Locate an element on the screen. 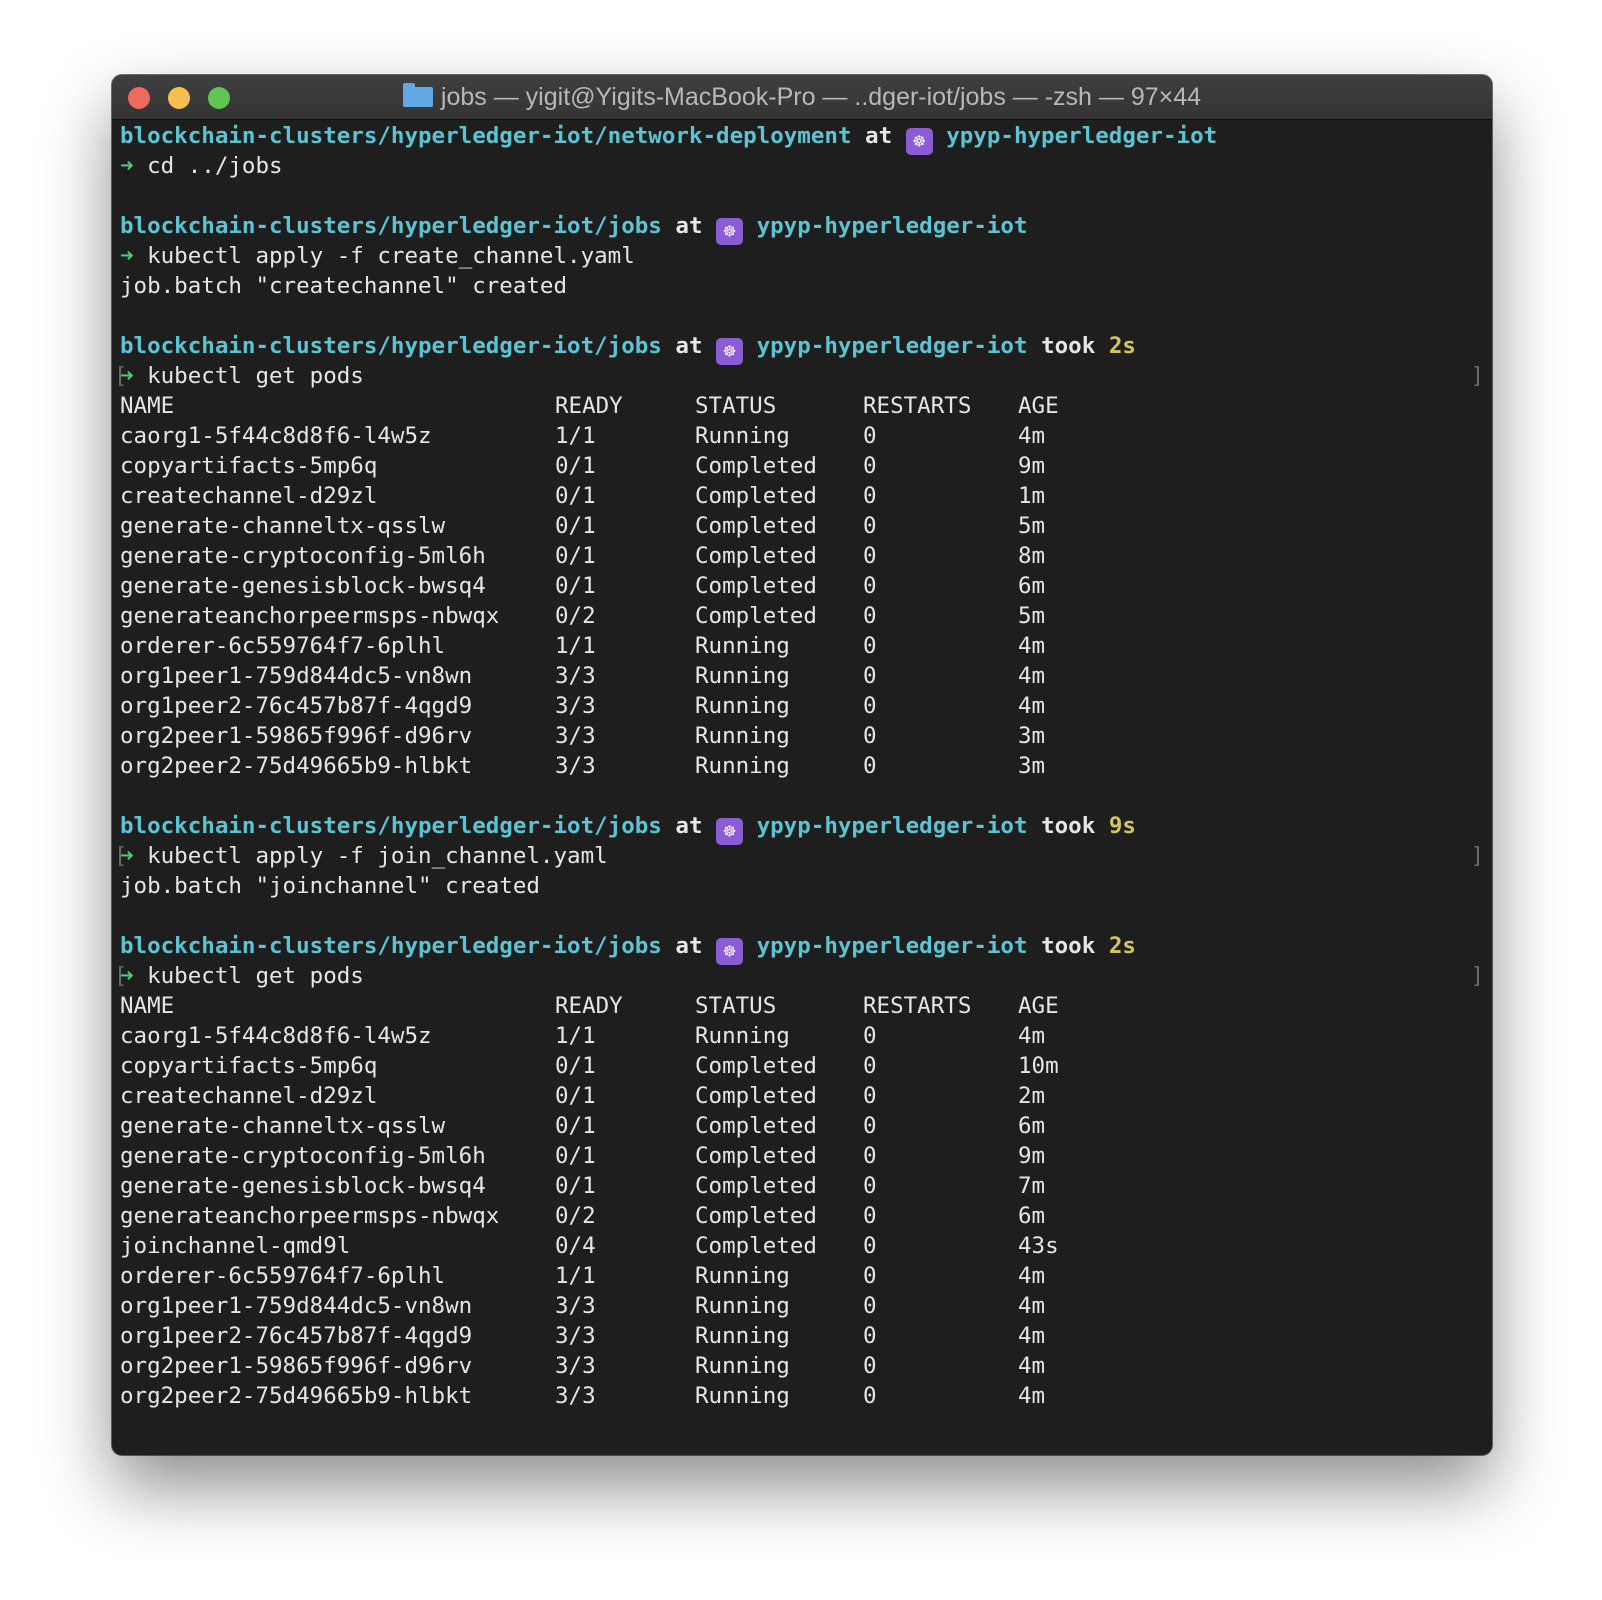 Image resolution: width=1602 pixels, height=1600 pixels. table-row: caorg1-5f44c8d8f6-l4w5z 1/1 Running 0 4m is located at coordinates (802, 436).